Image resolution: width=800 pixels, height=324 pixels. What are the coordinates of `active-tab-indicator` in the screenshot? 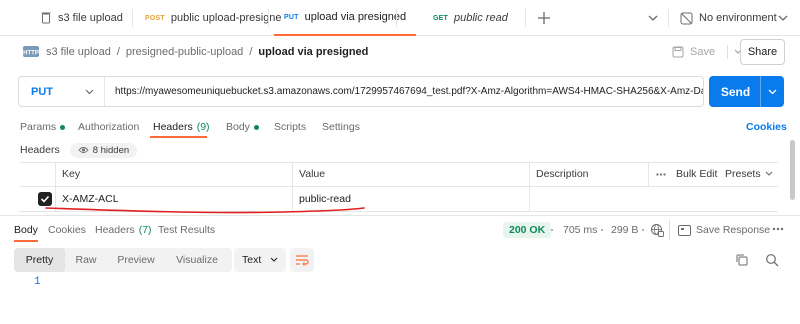 It's located at (178, 137).